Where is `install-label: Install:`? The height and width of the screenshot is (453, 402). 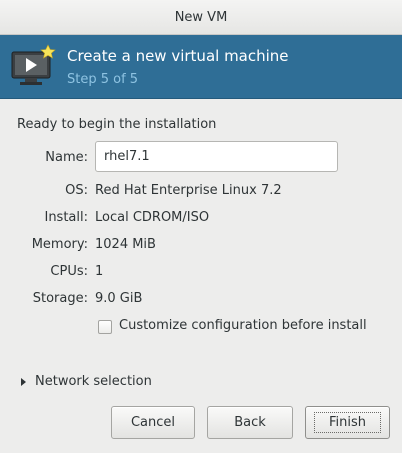 install-label: Install: is located at coordinates (66, 217).